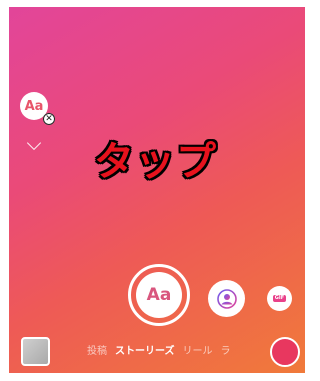 This screenshot has width=320, height=381. I want to click on close-icon: ✕, so click(49, 119).